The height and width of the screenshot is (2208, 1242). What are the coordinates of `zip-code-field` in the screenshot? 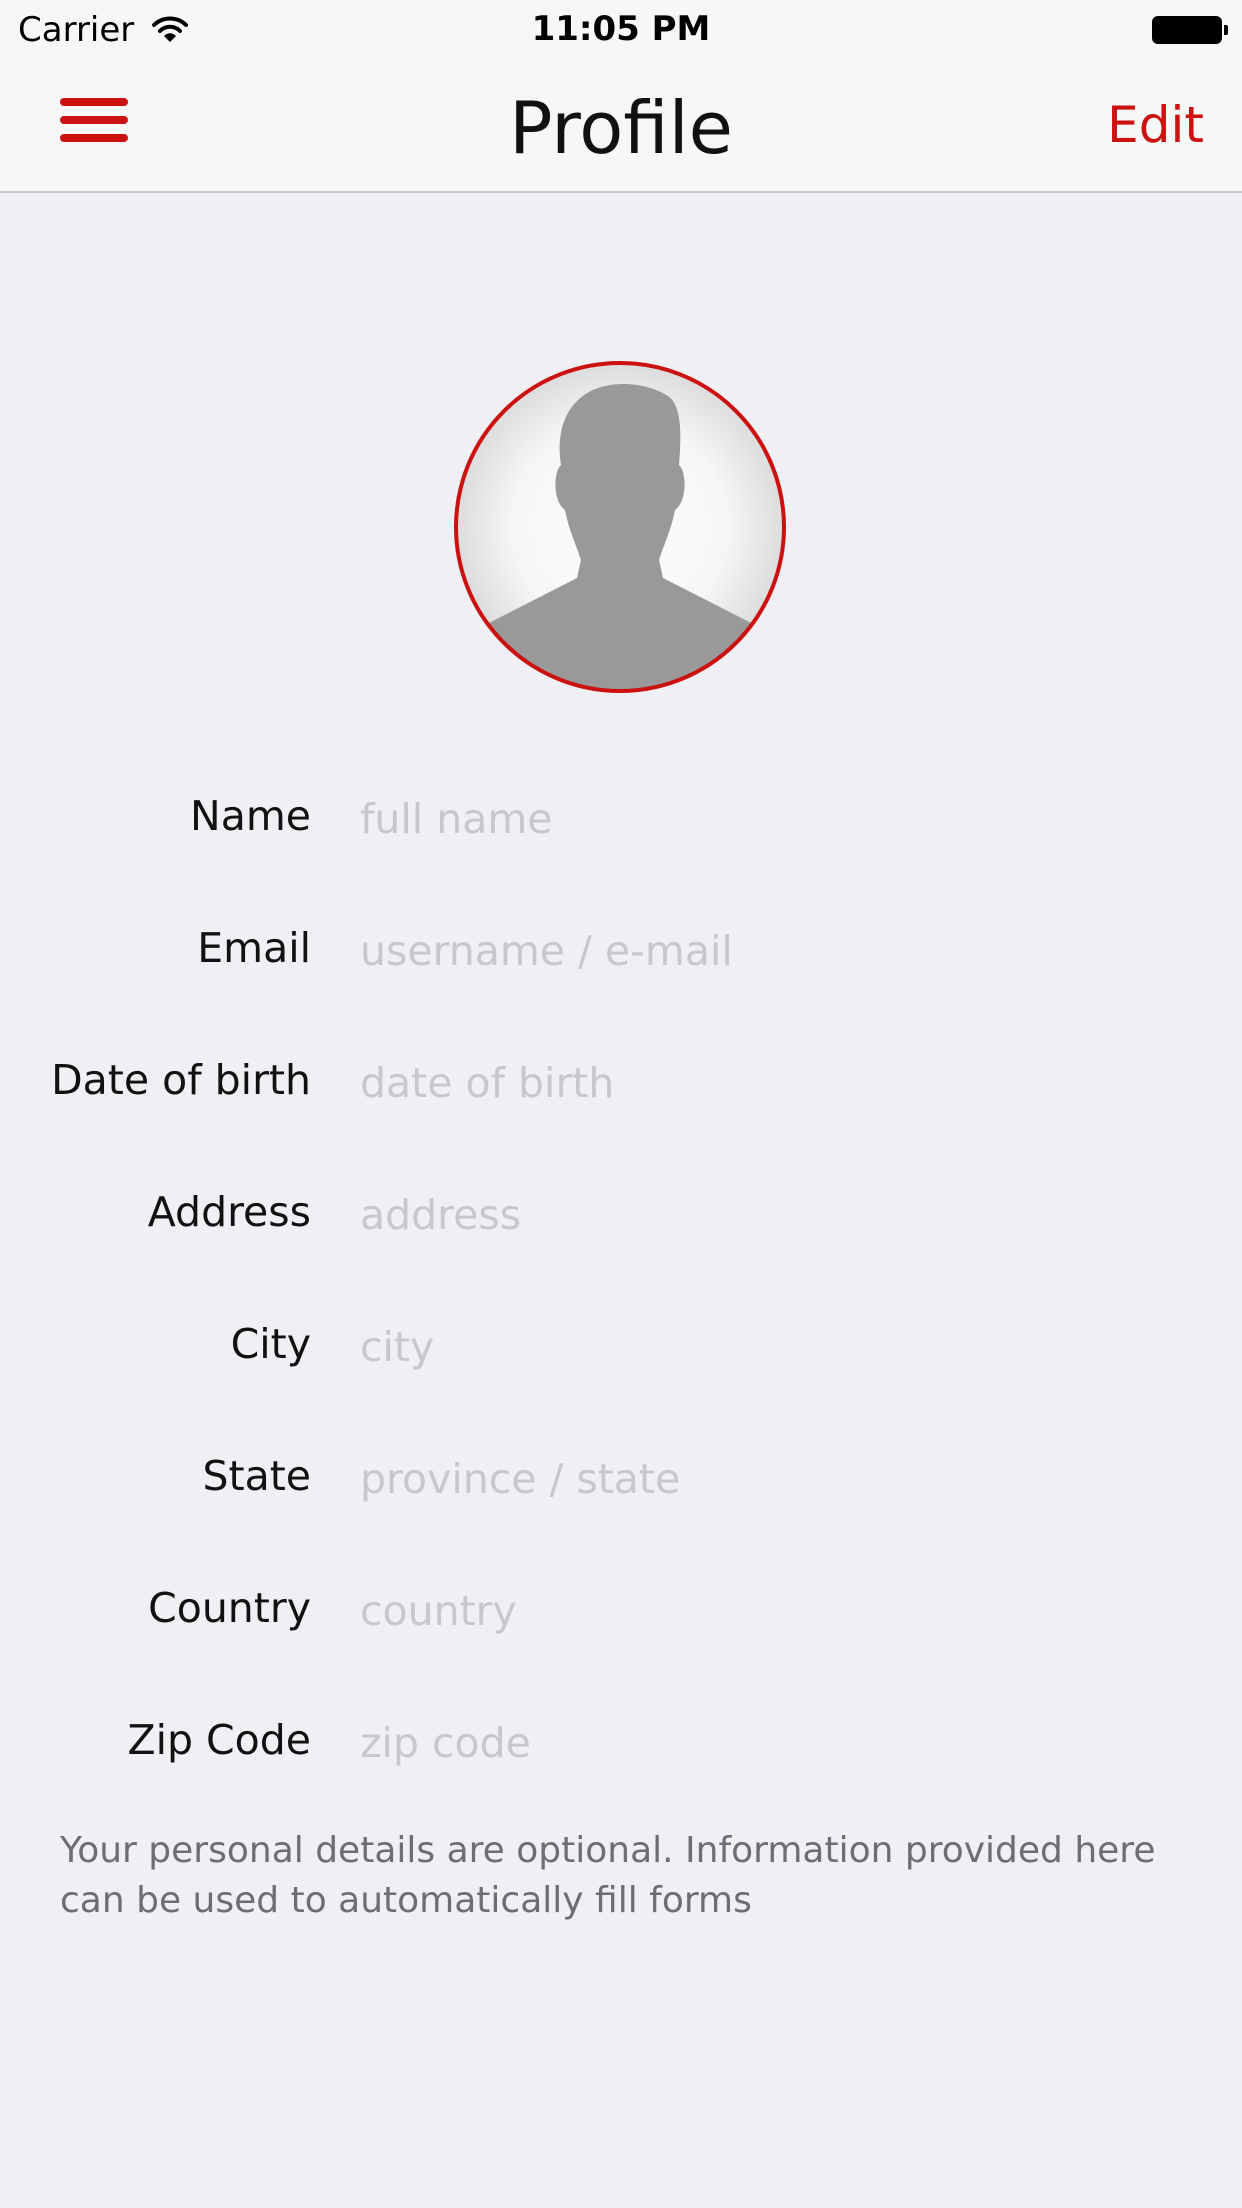 It's located at (770, 1743).